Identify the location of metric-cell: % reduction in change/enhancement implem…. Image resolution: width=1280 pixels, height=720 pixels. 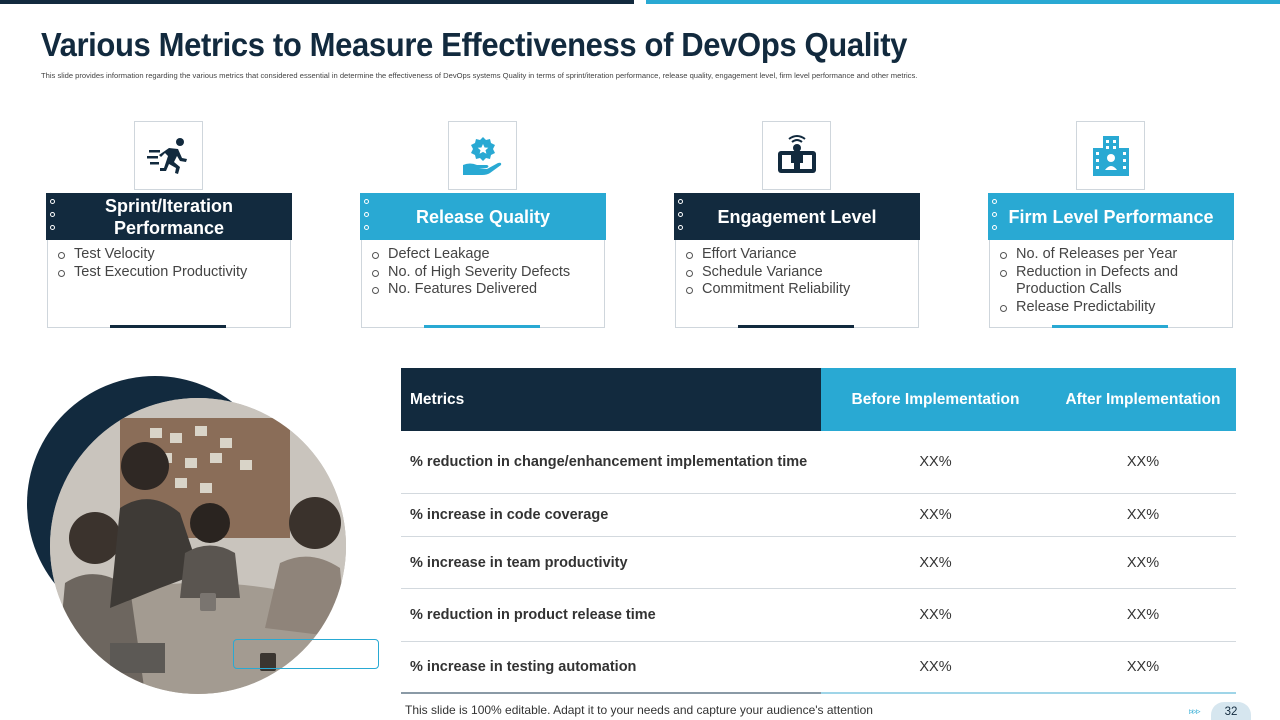
(609, 462).